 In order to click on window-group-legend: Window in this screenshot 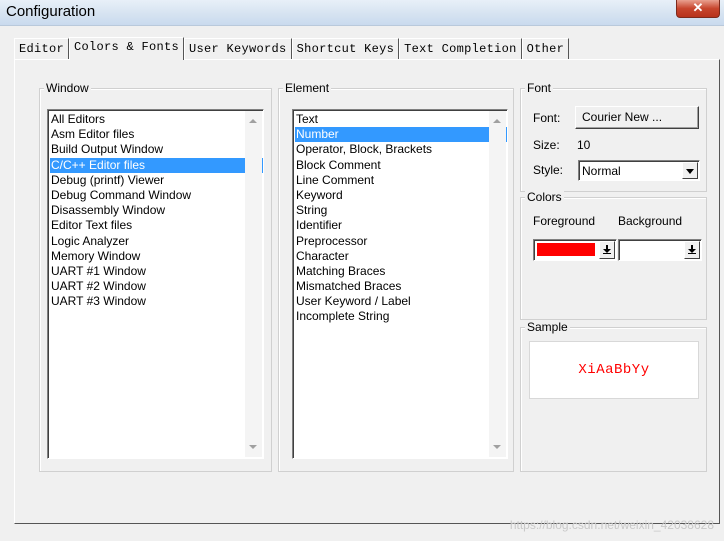, I will do `click(67, 88)`.